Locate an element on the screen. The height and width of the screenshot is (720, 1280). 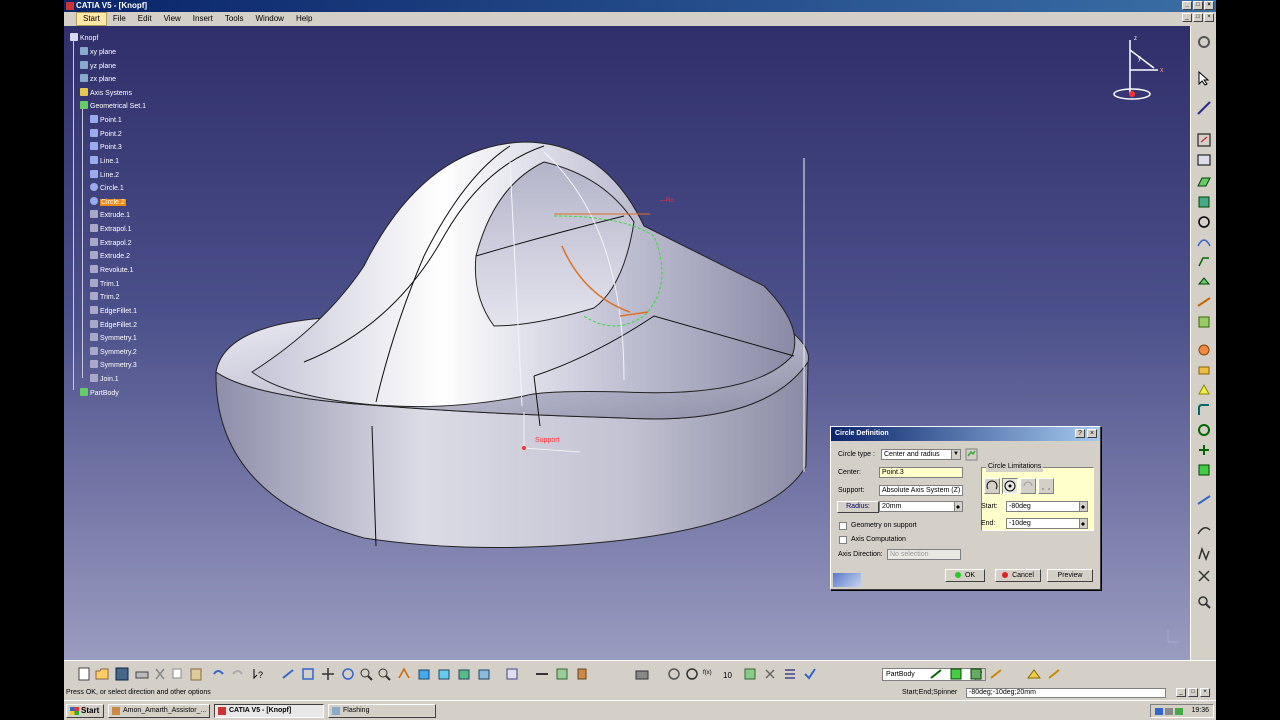
camera-icon is located at coordinates (642, 674).